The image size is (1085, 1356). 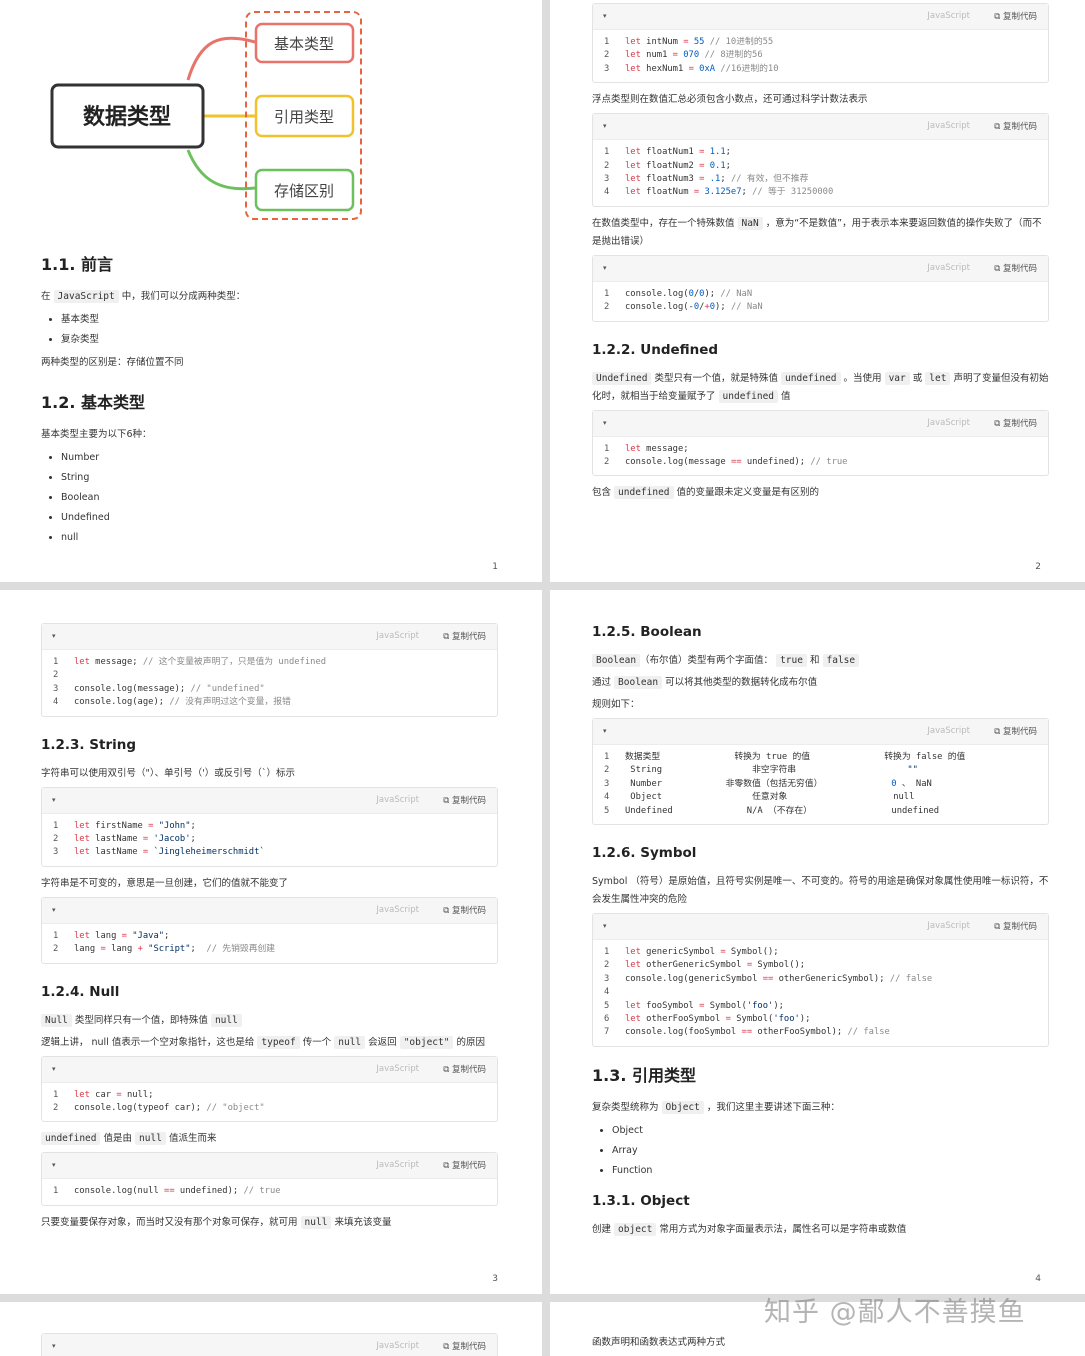 I want to click on page-number: 1, so click(x=495, y=567).